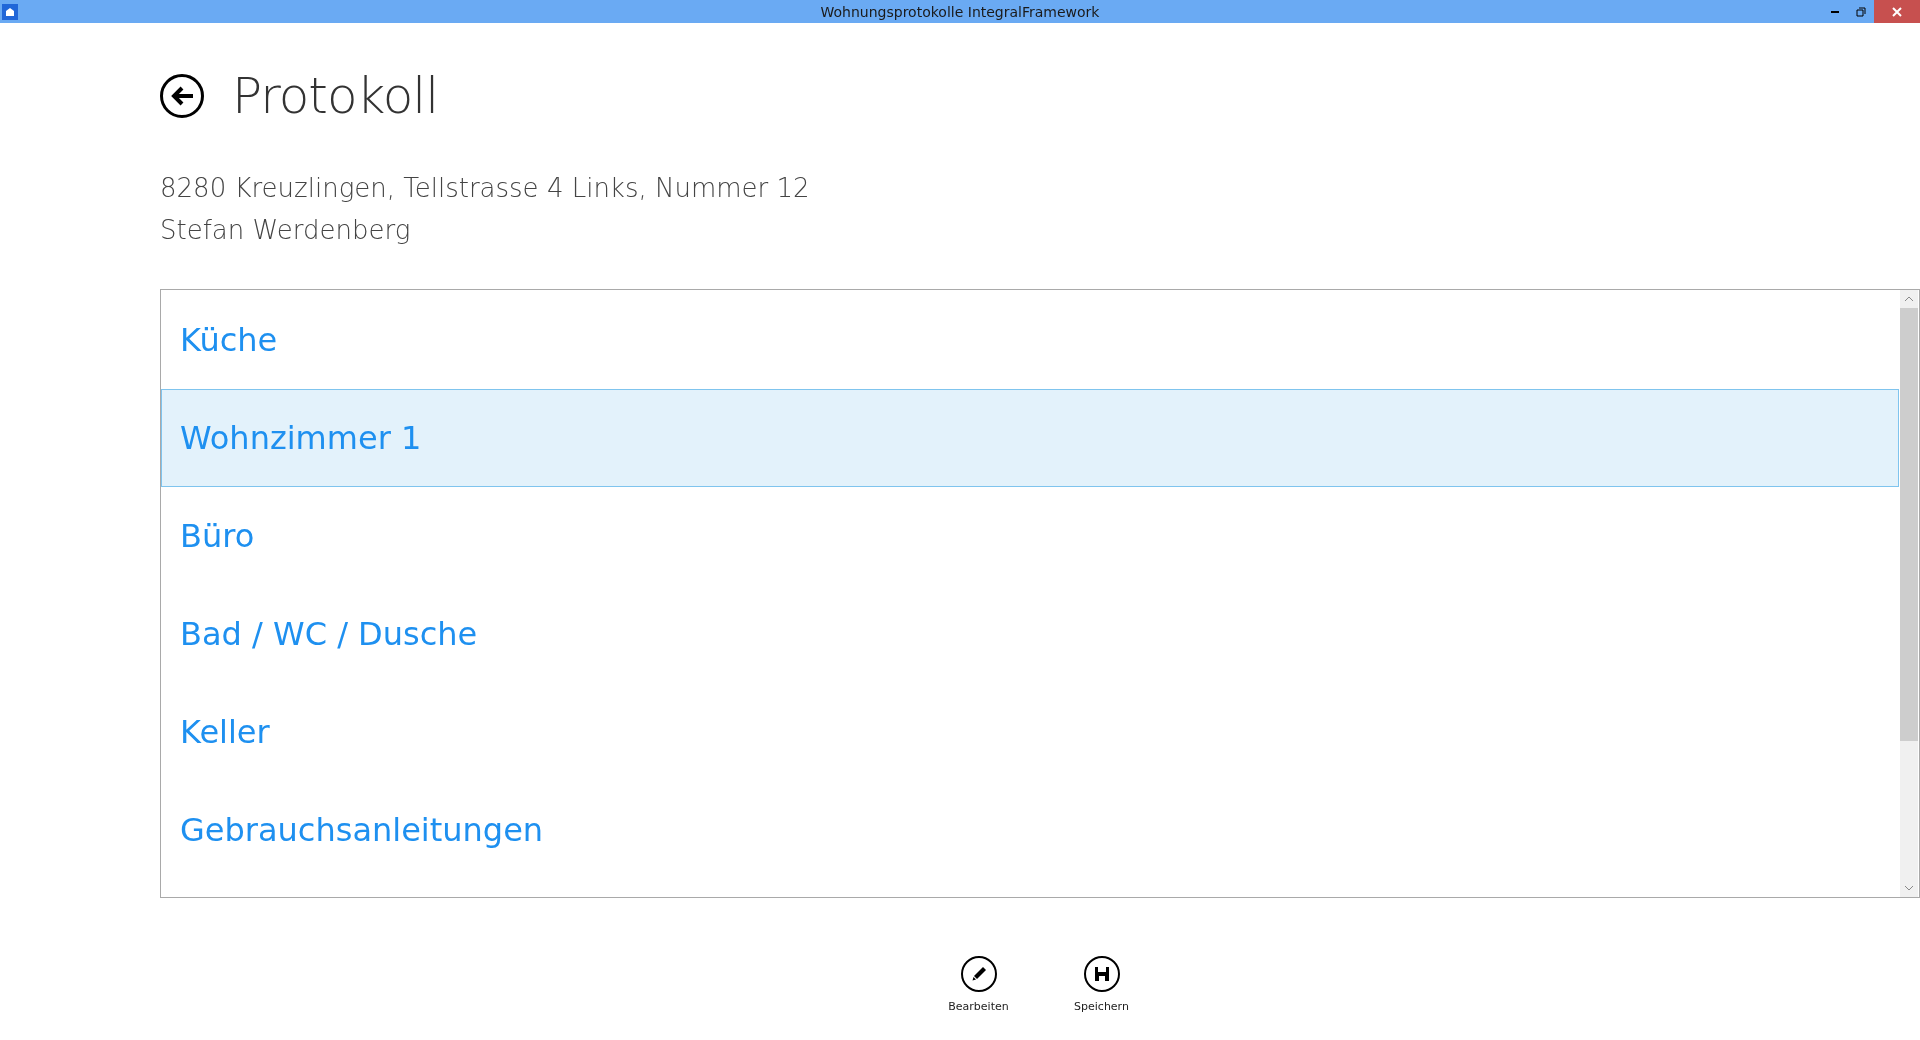 The image size is (1920, 1040). I want to click on close-icon, so click(1897, 11).